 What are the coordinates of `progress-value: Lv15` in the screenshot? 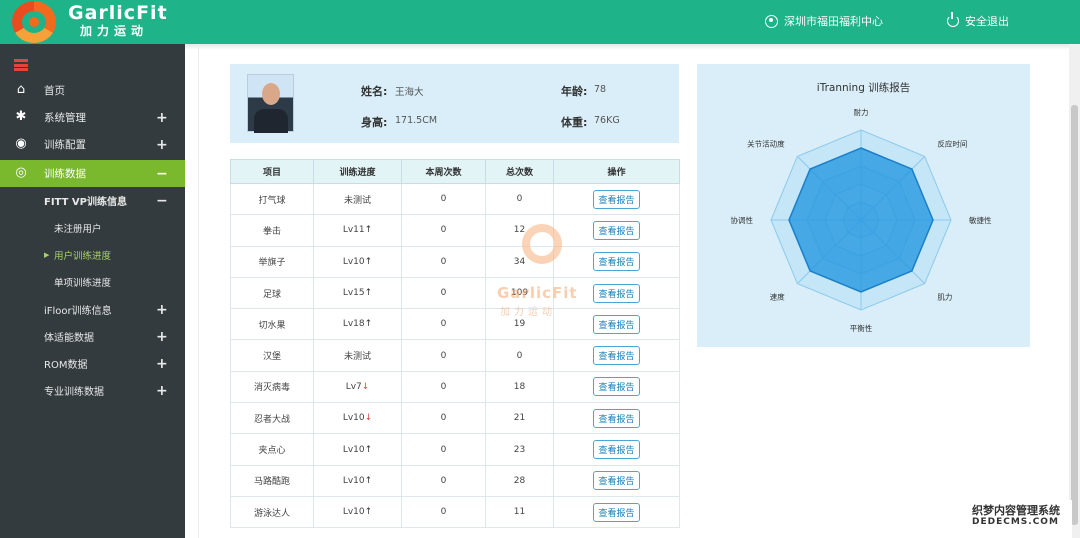 It's located at (353, 293).